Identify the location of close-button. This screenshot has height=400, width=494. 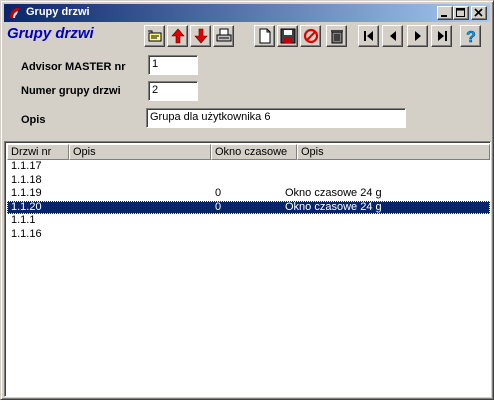
(479, 13).